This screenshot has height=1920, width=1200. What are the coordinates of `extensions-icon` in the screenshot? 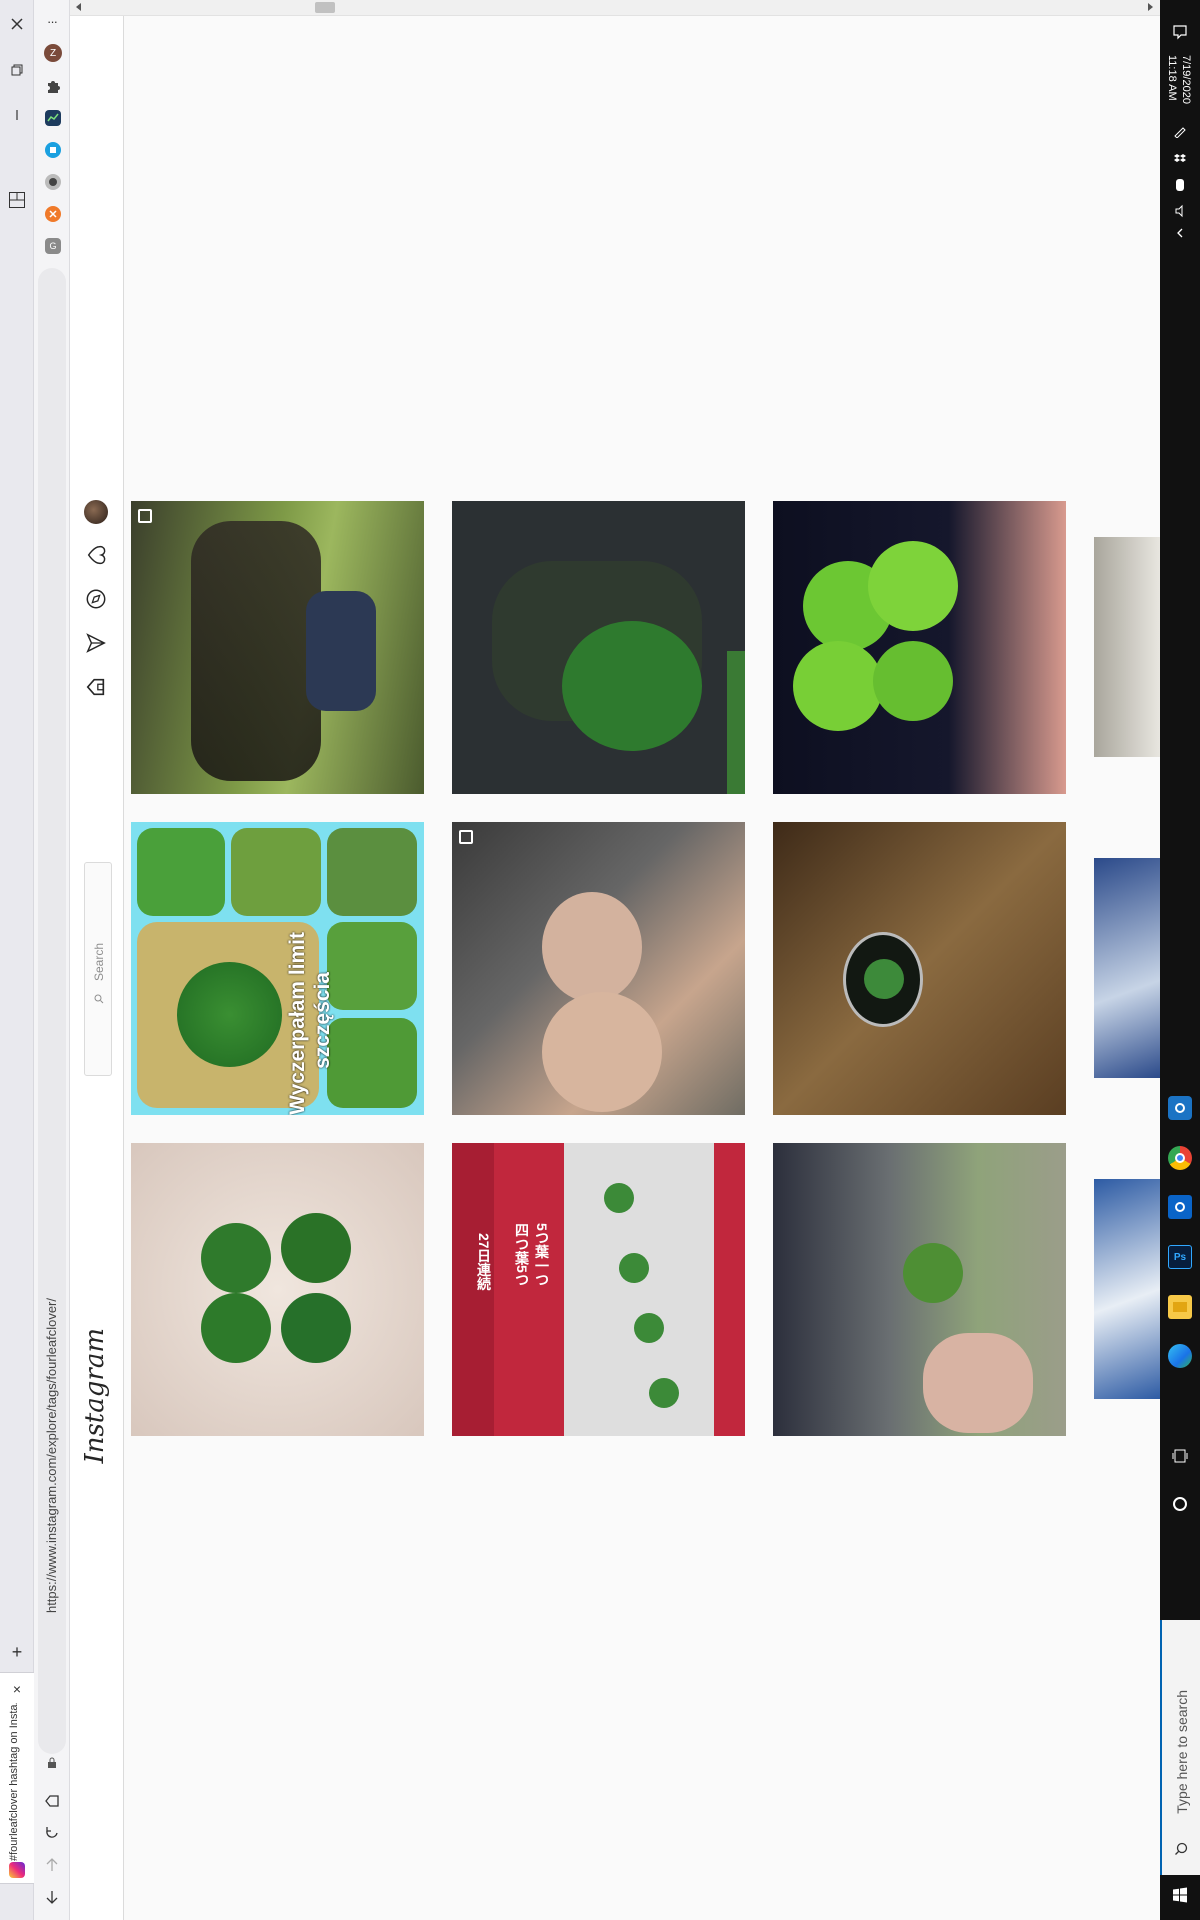 It's located at (53, 86).